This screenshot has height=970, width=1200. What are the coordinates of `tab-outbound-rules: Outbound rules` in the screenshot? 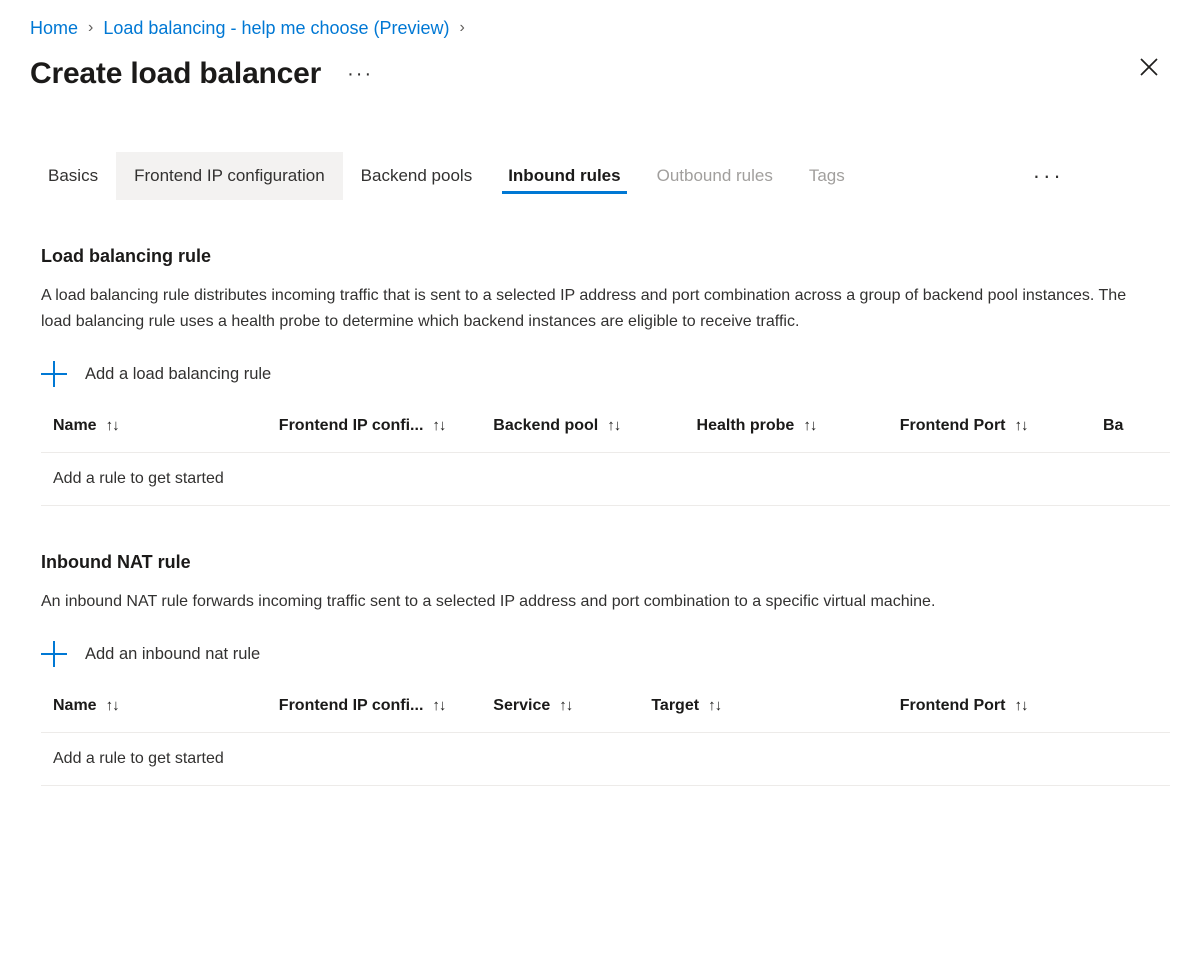 It's located at (715, 176).